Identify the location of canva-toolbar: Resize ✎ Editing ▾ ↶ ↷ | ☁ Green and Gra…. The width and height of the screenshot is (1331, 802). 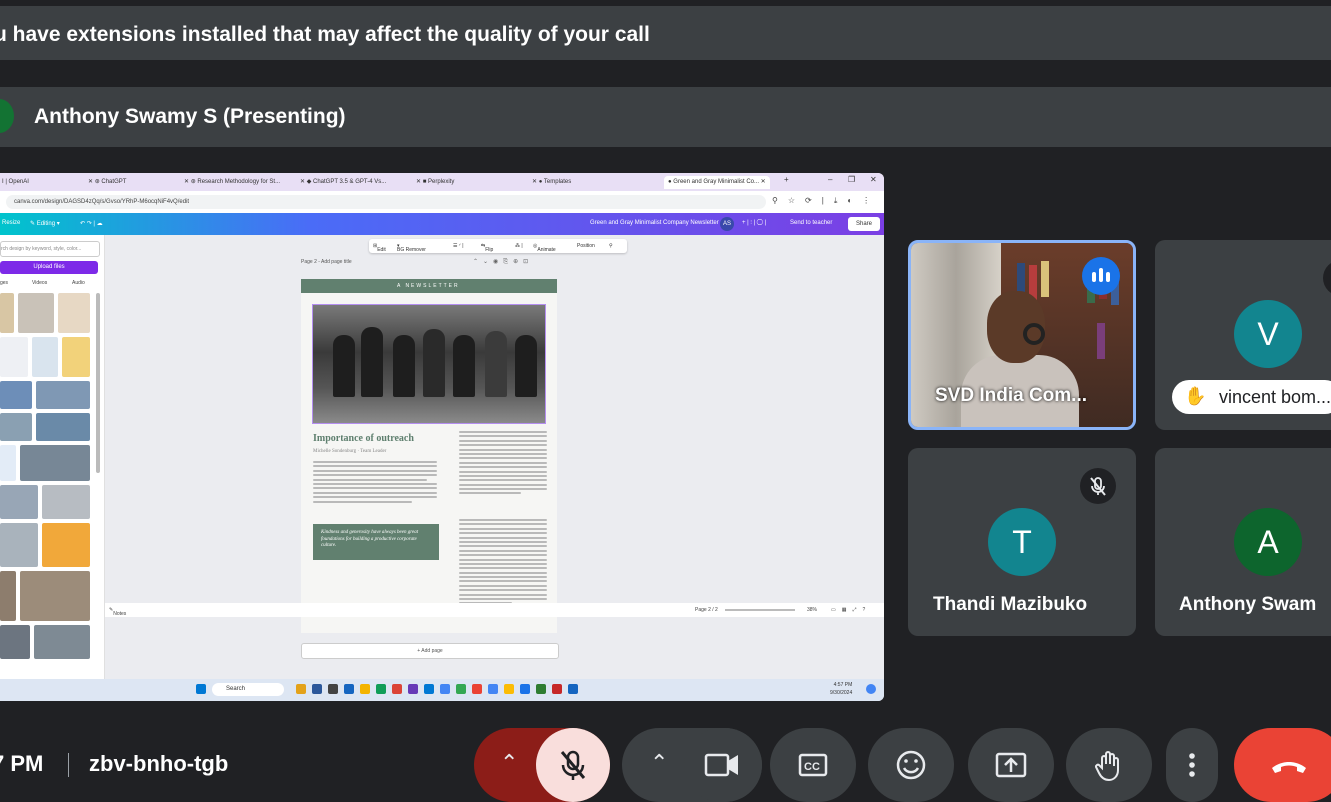
(442, 224).